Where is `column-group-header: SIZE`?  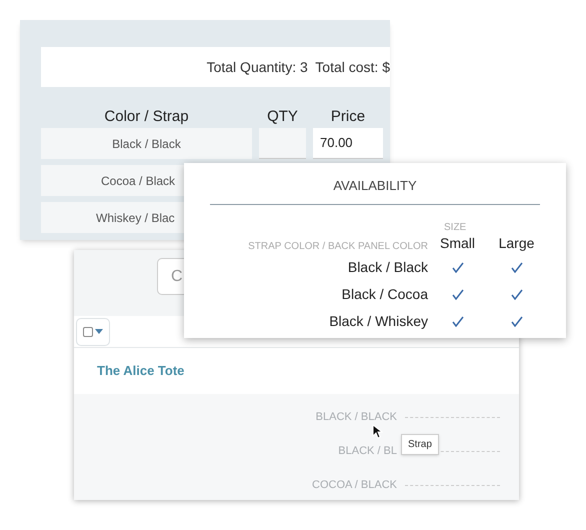
column-group-header: SIZE is located at coordinates (455, 228).